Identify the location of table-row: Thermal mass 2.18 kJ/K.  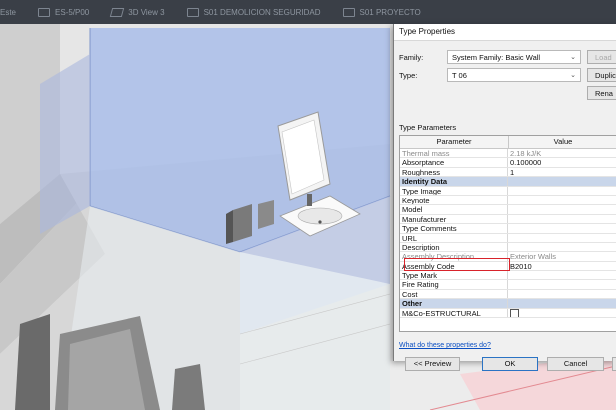
(508, 154).